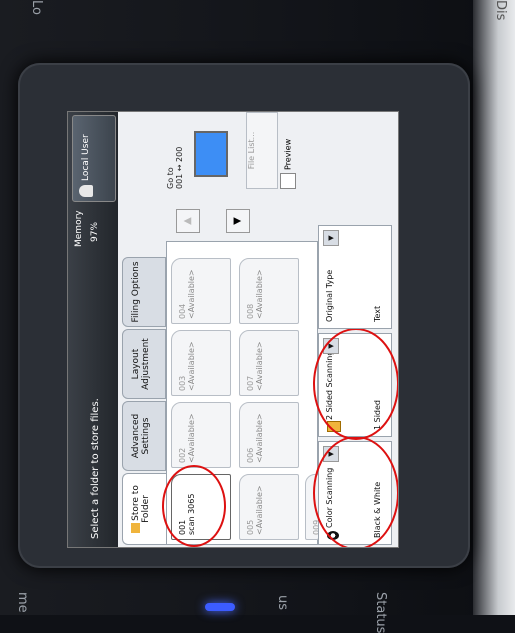 The width and height of the screenshot is (515, 633). What do you see at coordinates (22, 602) in the screenshot?
I see `edge-label-bottom-left: me` at bounding box center [22, 602].